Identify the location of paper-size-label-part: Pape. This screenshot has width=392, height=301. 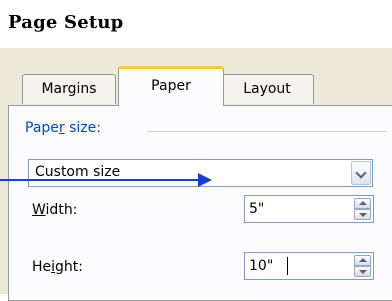
(42, 128).